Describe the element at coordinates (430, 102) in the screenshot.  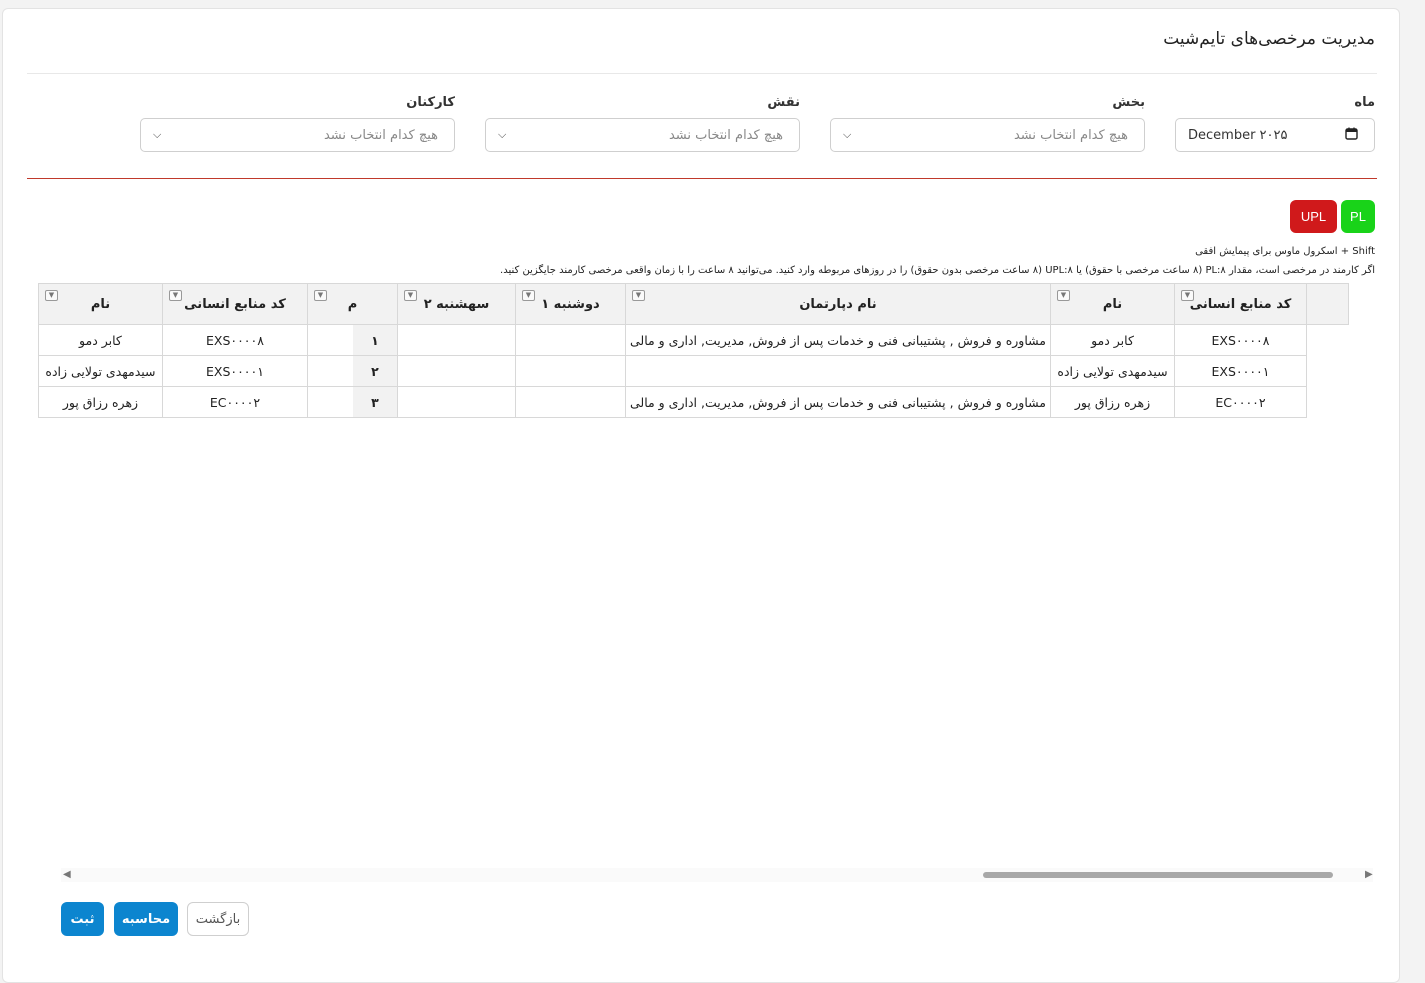
I see `staff-label: کارکنان` at that location.